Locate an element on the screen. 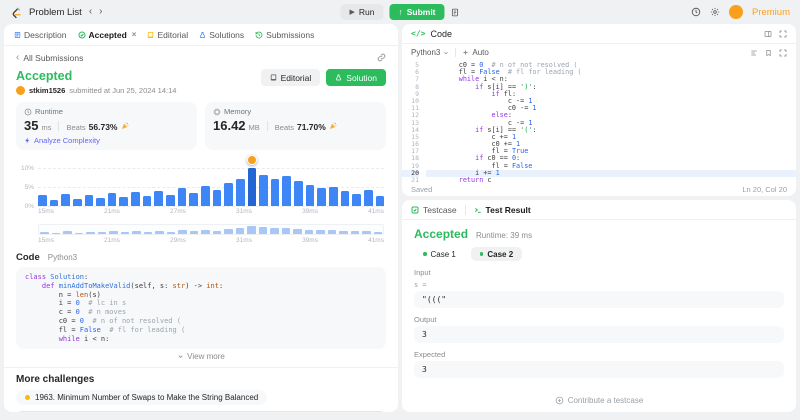  memory-beats: 71.70% is located at coordinates (311, 127).